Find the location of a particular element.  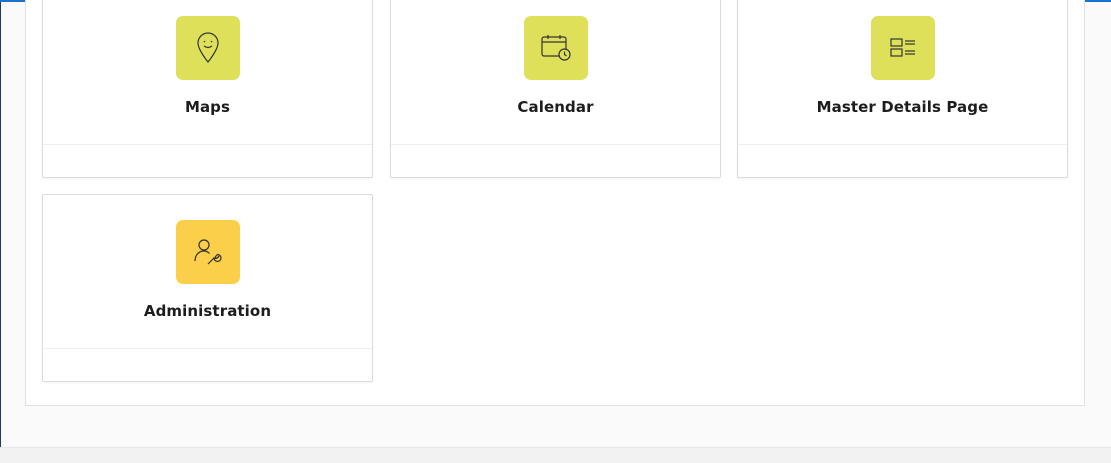

card-administration: Administration is located at coordinates (207, 288).